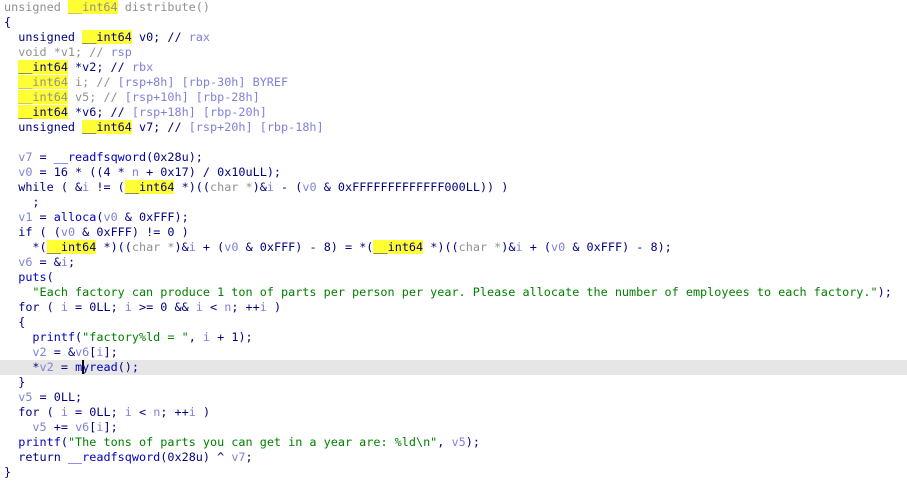  What do you see at coordinates (455, 352) in the screenshot?
I see `code-line: v2 = &v6[i];` at bounding box center [455, 352].